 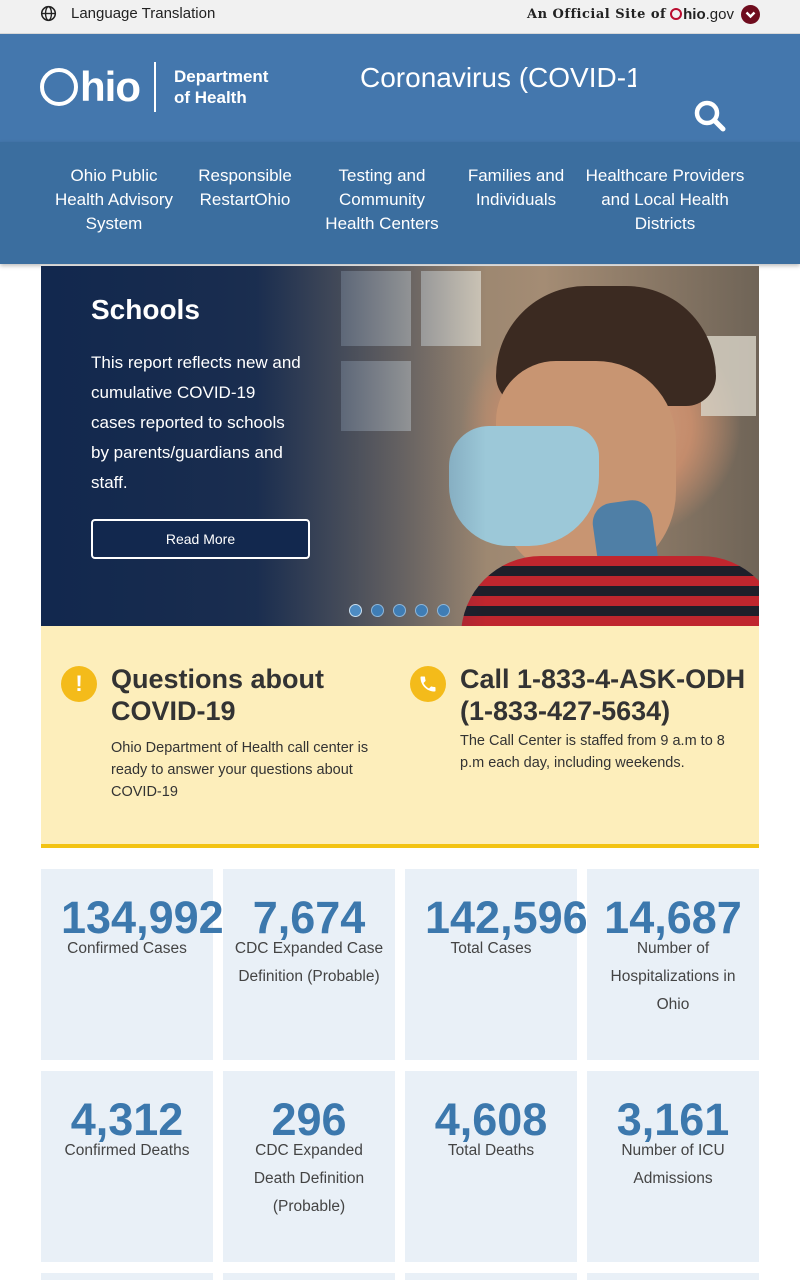 I want to click on stat-label: CDC Expanded Case Definition (Probable), so click(x=309, y=962).